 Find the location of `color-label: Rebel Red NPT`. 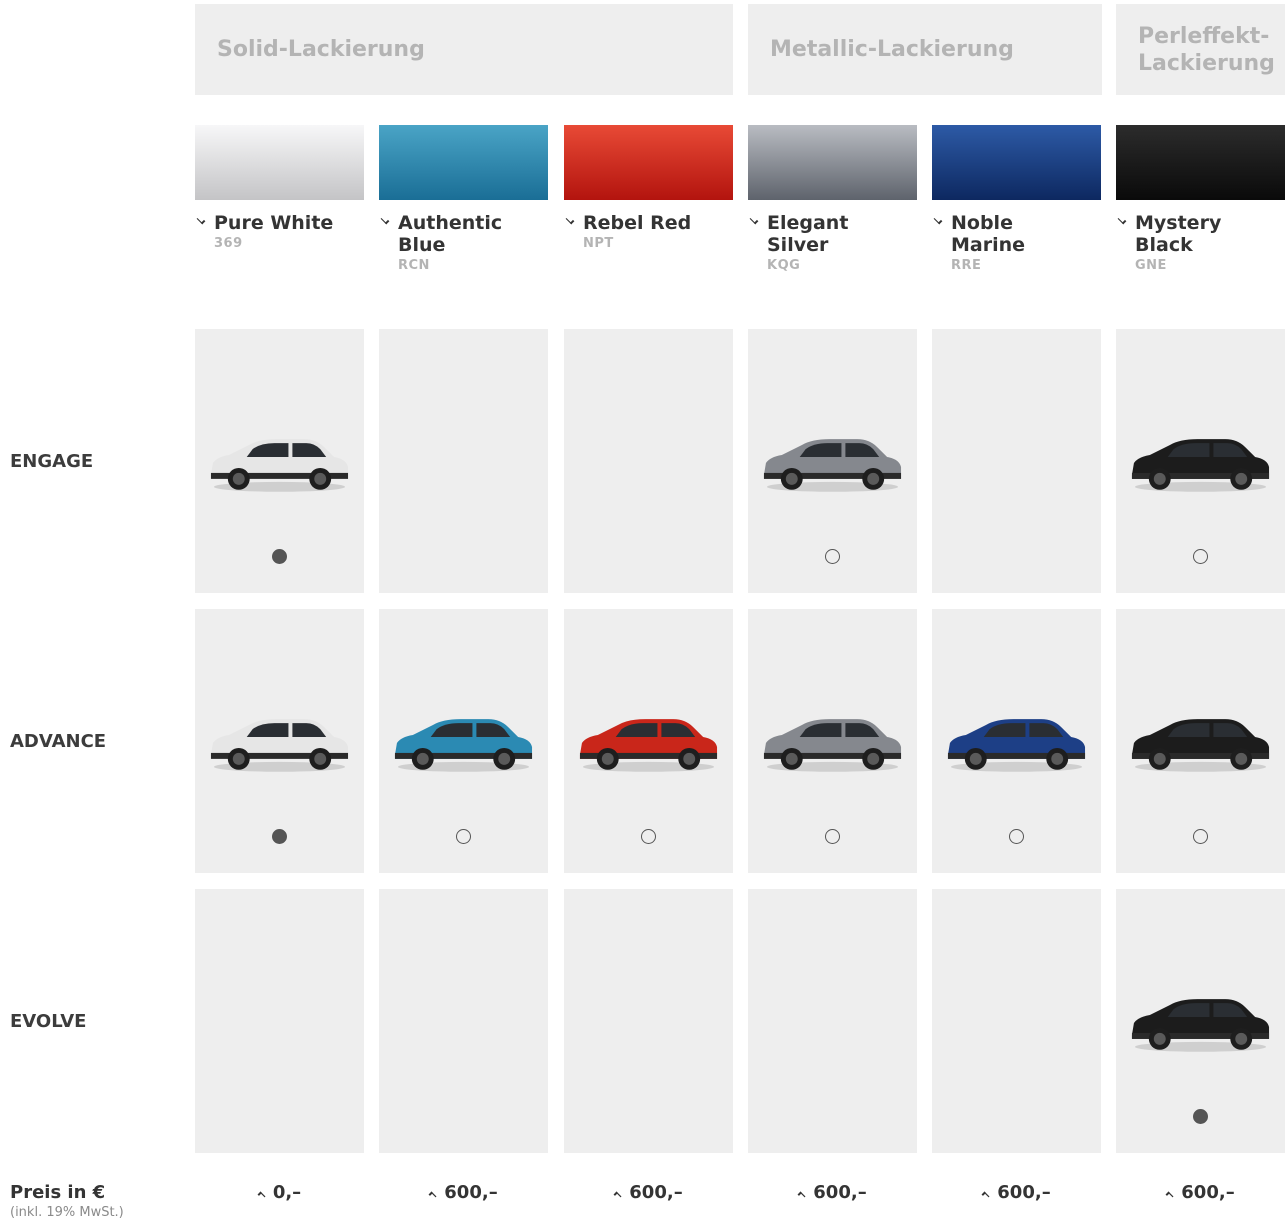

color-label: Rebel Red NPT is located at coordinates (644, 231).